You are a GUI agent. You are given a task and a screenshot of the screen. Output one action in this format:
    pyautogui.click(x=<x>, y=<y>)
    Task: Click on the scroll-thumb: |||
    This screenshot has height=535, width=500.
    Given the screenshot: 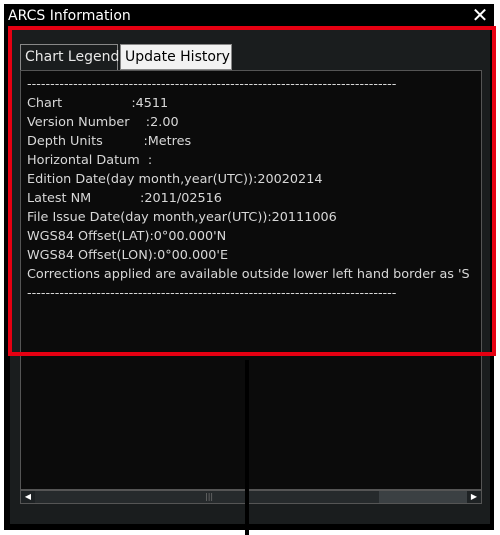 What is the action you would take?
    pyautogui.click(x=207, y=497)
    